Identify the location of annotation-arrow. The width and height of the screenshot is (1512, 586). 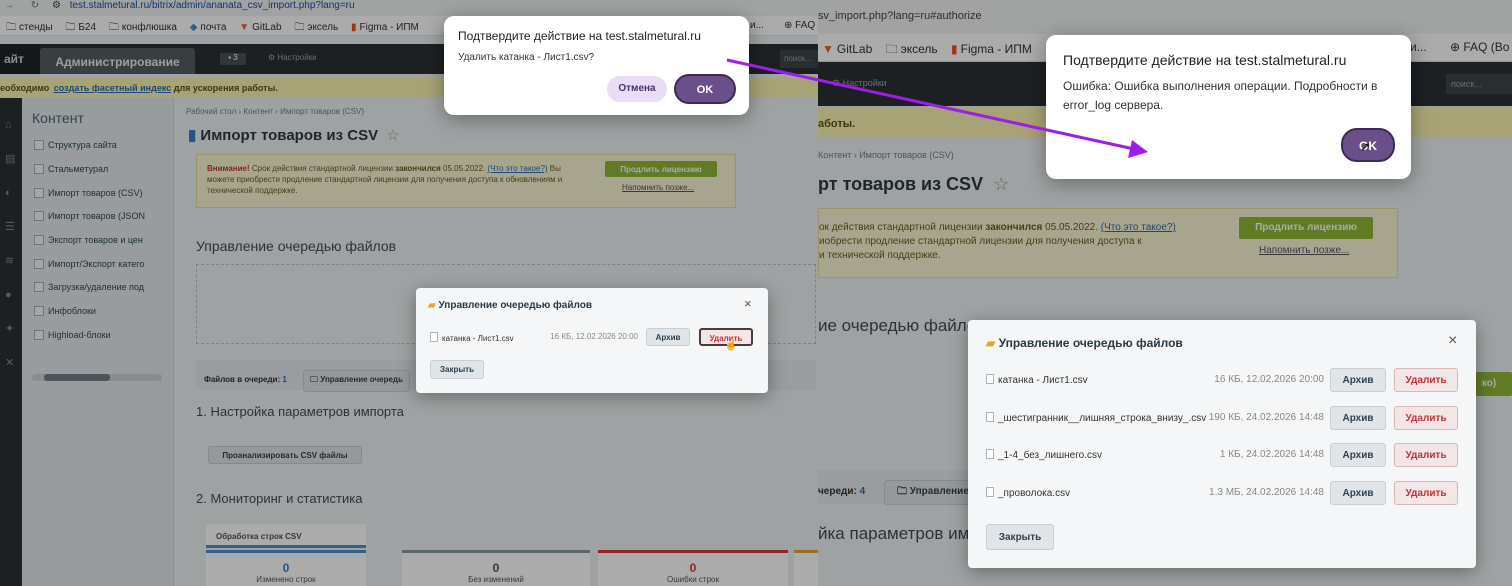
(937, 108).